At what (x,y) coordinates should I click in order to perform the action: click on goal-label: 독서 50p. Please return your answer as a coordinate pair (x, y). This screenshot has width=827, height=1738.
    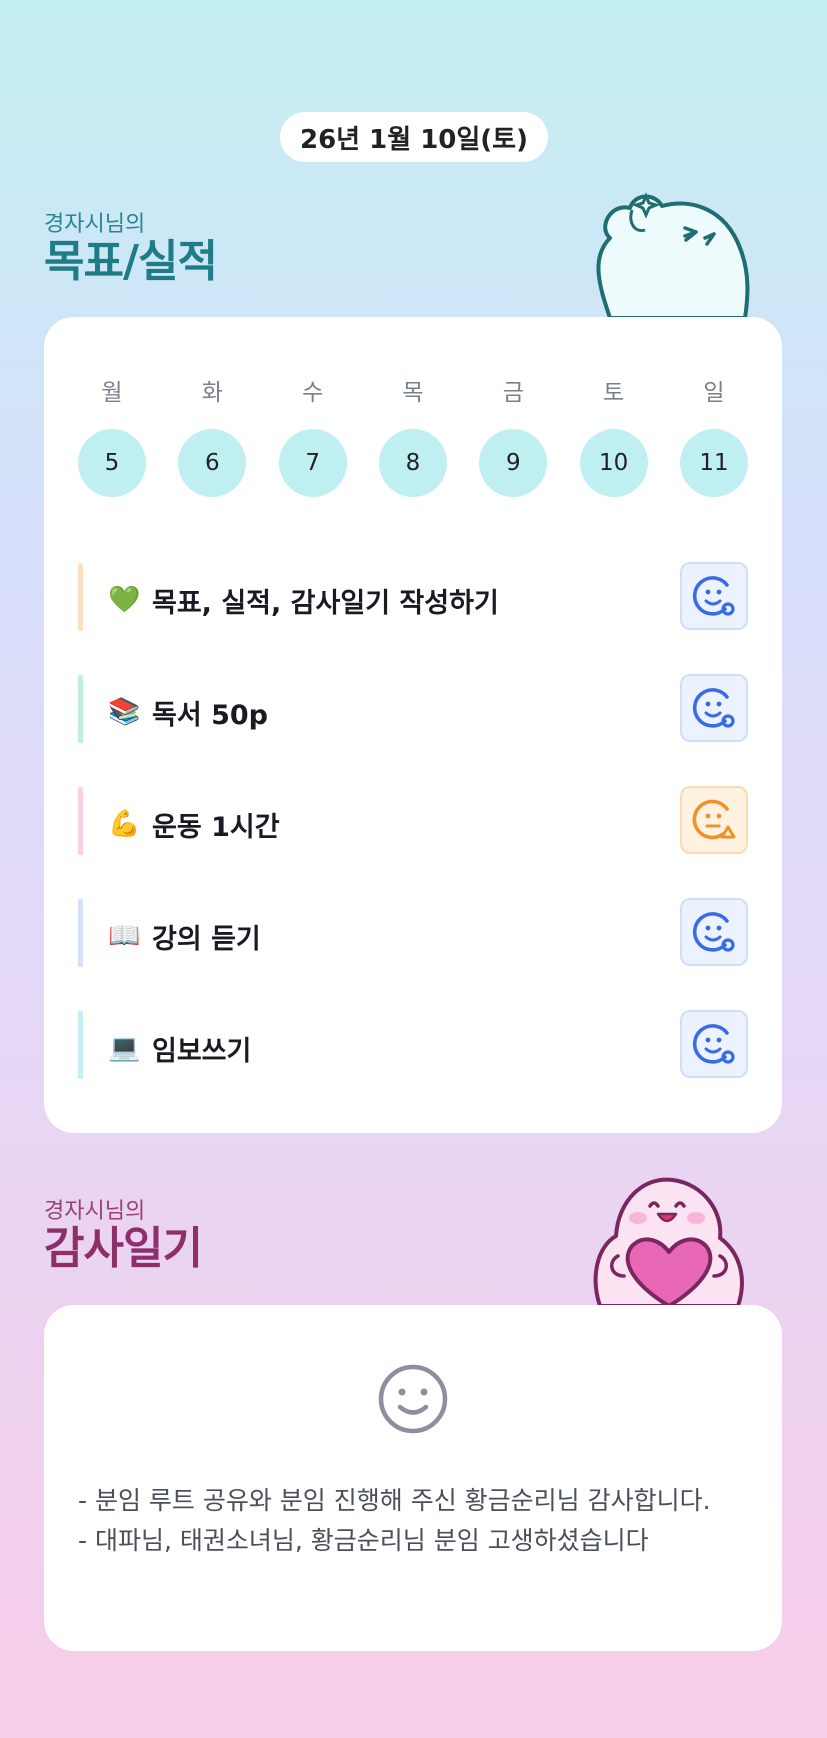
    Looking at the image, I should click on (210, 715).